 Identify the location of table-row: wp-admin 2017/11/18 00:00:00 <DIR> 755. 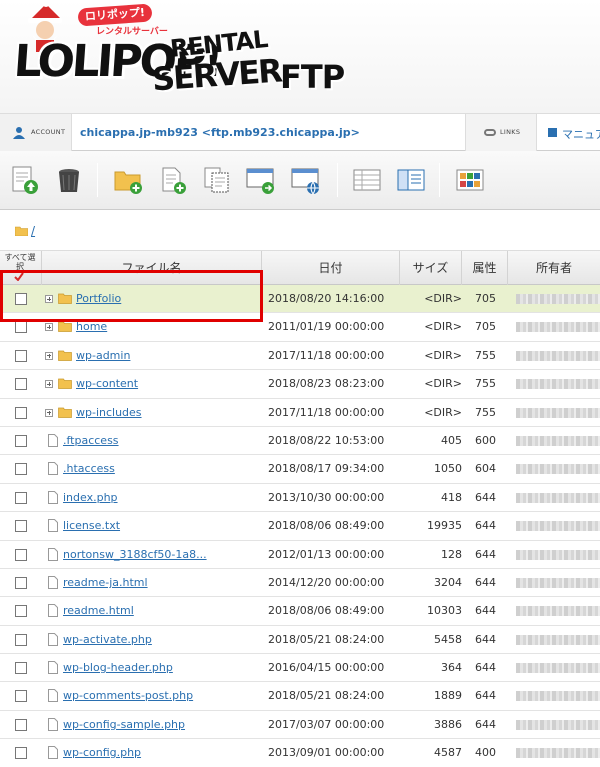
(300, 356).